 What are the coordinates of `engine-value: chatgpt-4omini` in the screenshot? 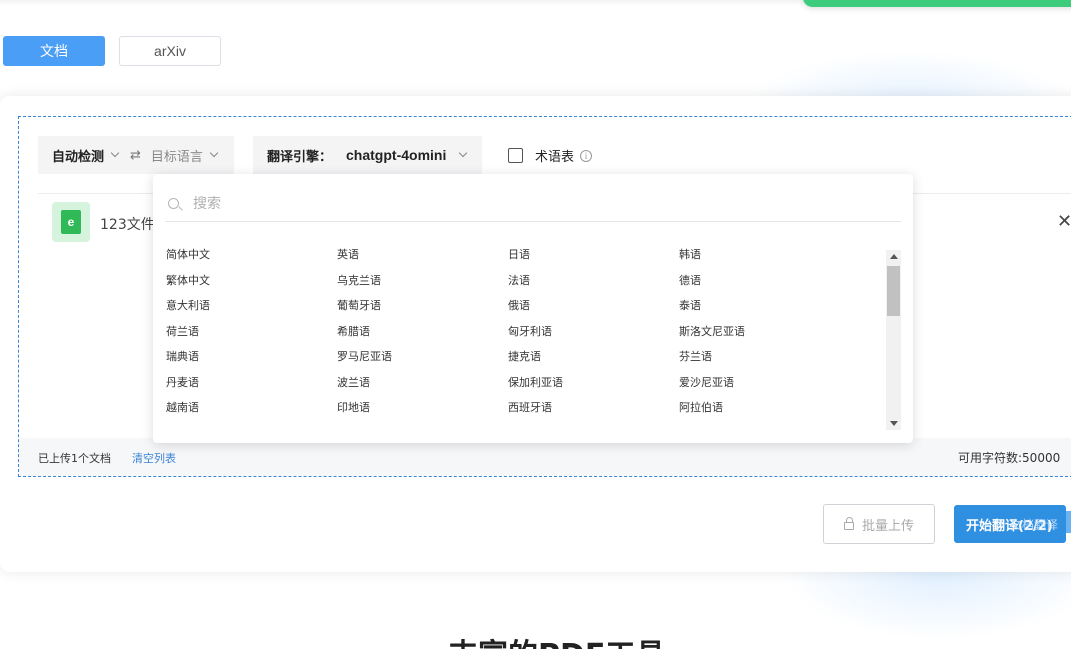 It's located at (396, 155).